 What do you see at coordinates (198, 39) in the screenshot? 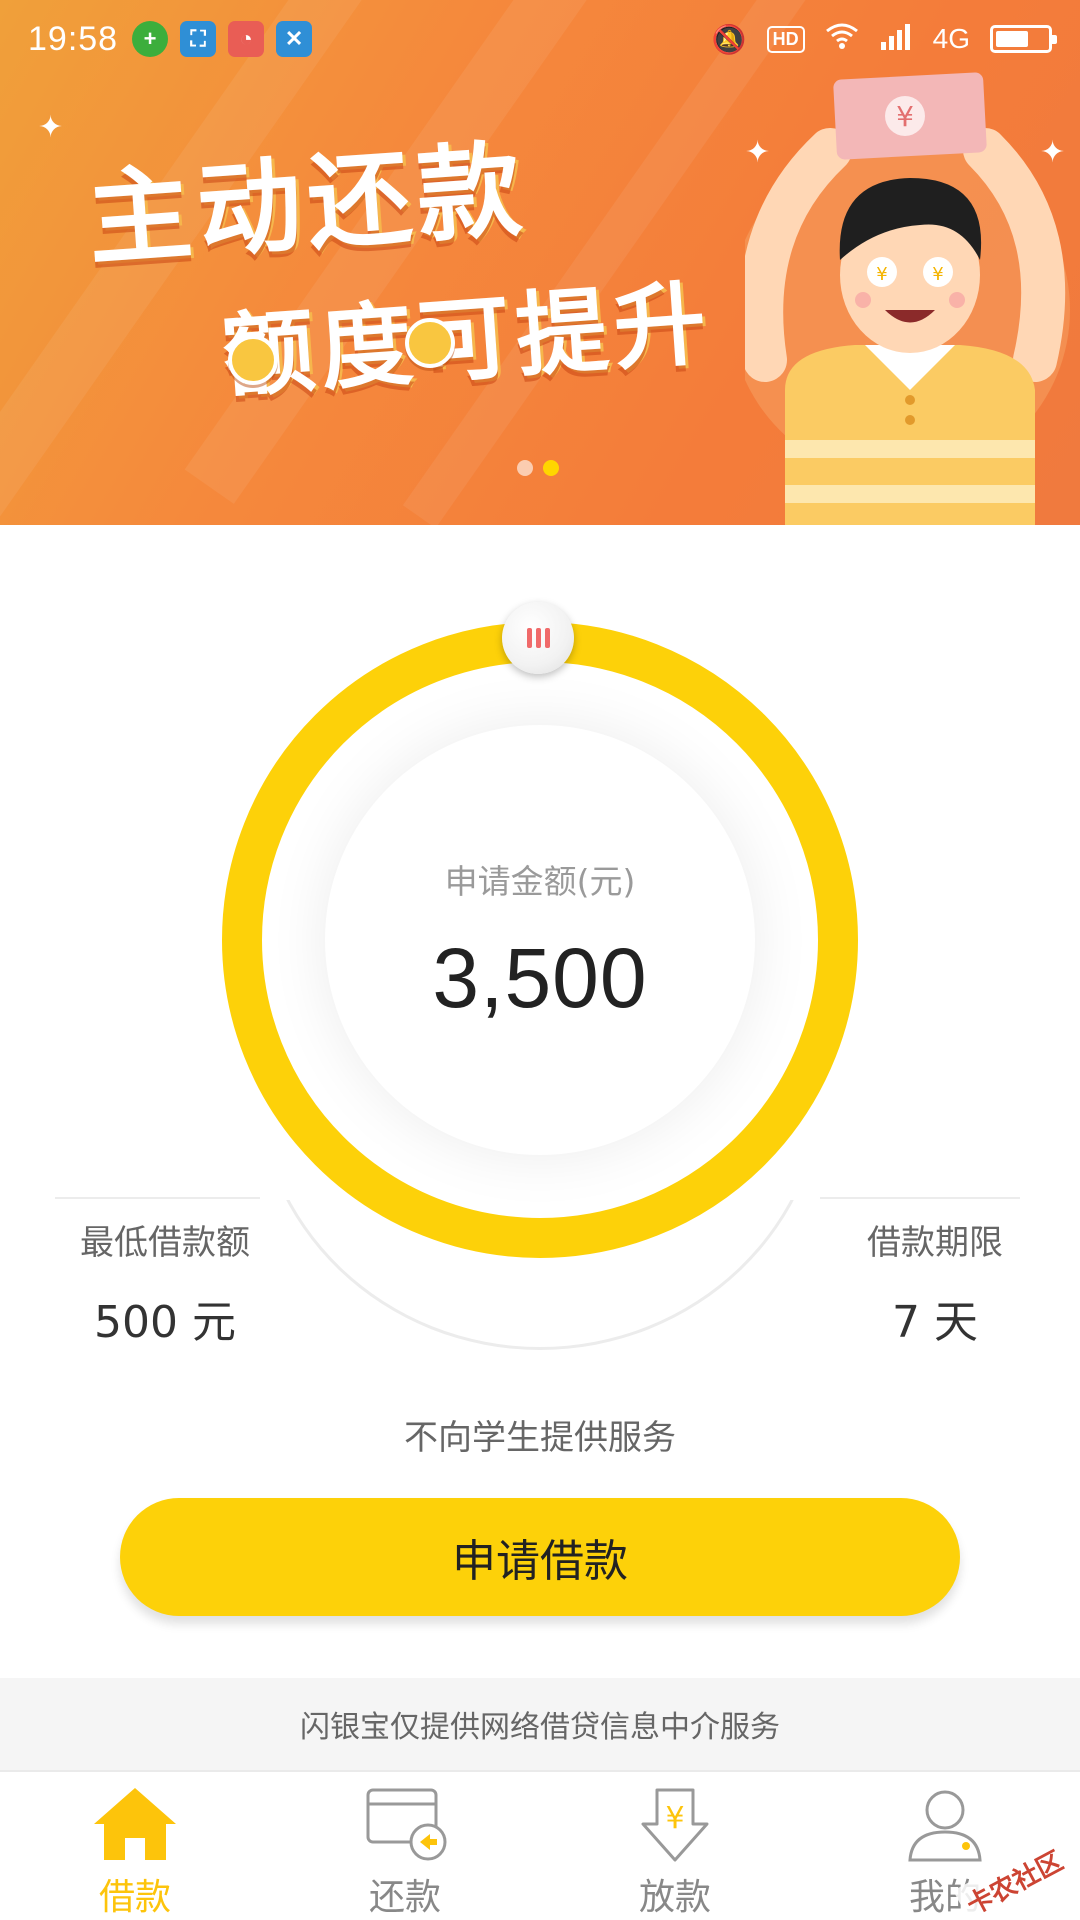
I see `screenshot-icon: ⛶` at bounding box center [198, 39].